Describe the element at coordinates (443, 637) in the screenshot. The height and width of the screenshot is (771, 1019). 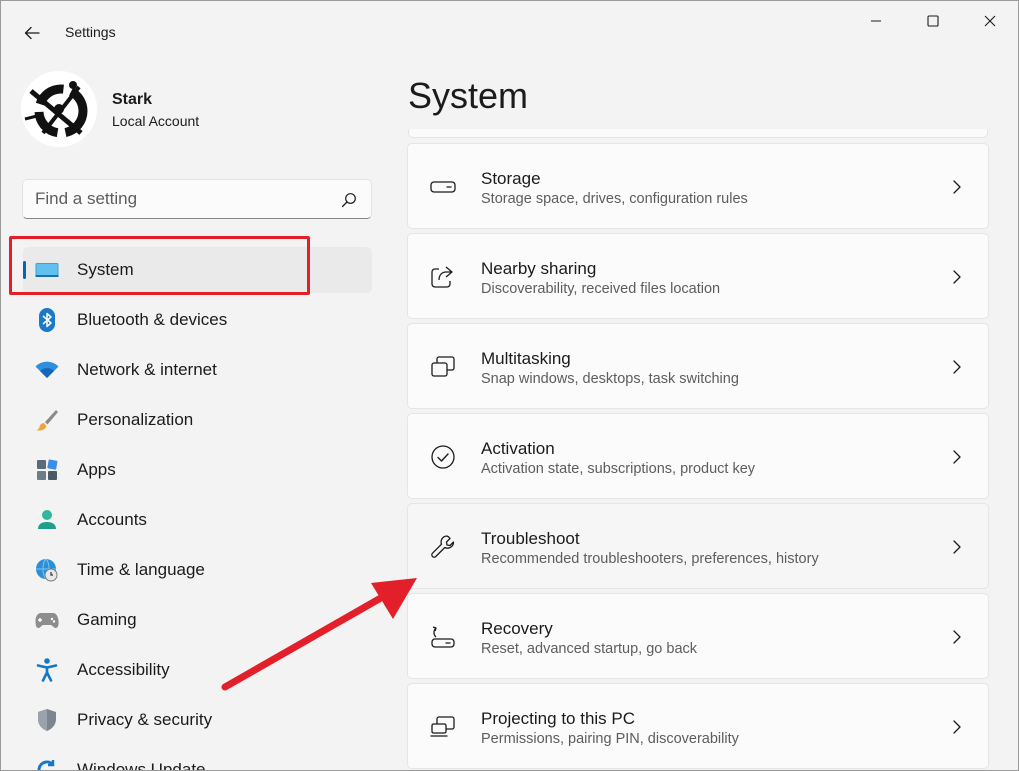
I see `recovery-icon` at that location.